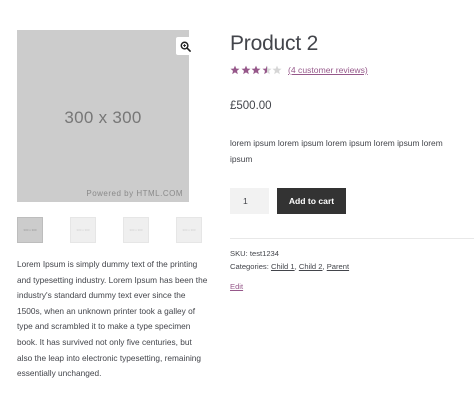 The width and height of the screenshot is (474, 399). Describe the element at coordinates (352, 253) in the screenshot. I see `sku-row: SKU: test1234` at that location.